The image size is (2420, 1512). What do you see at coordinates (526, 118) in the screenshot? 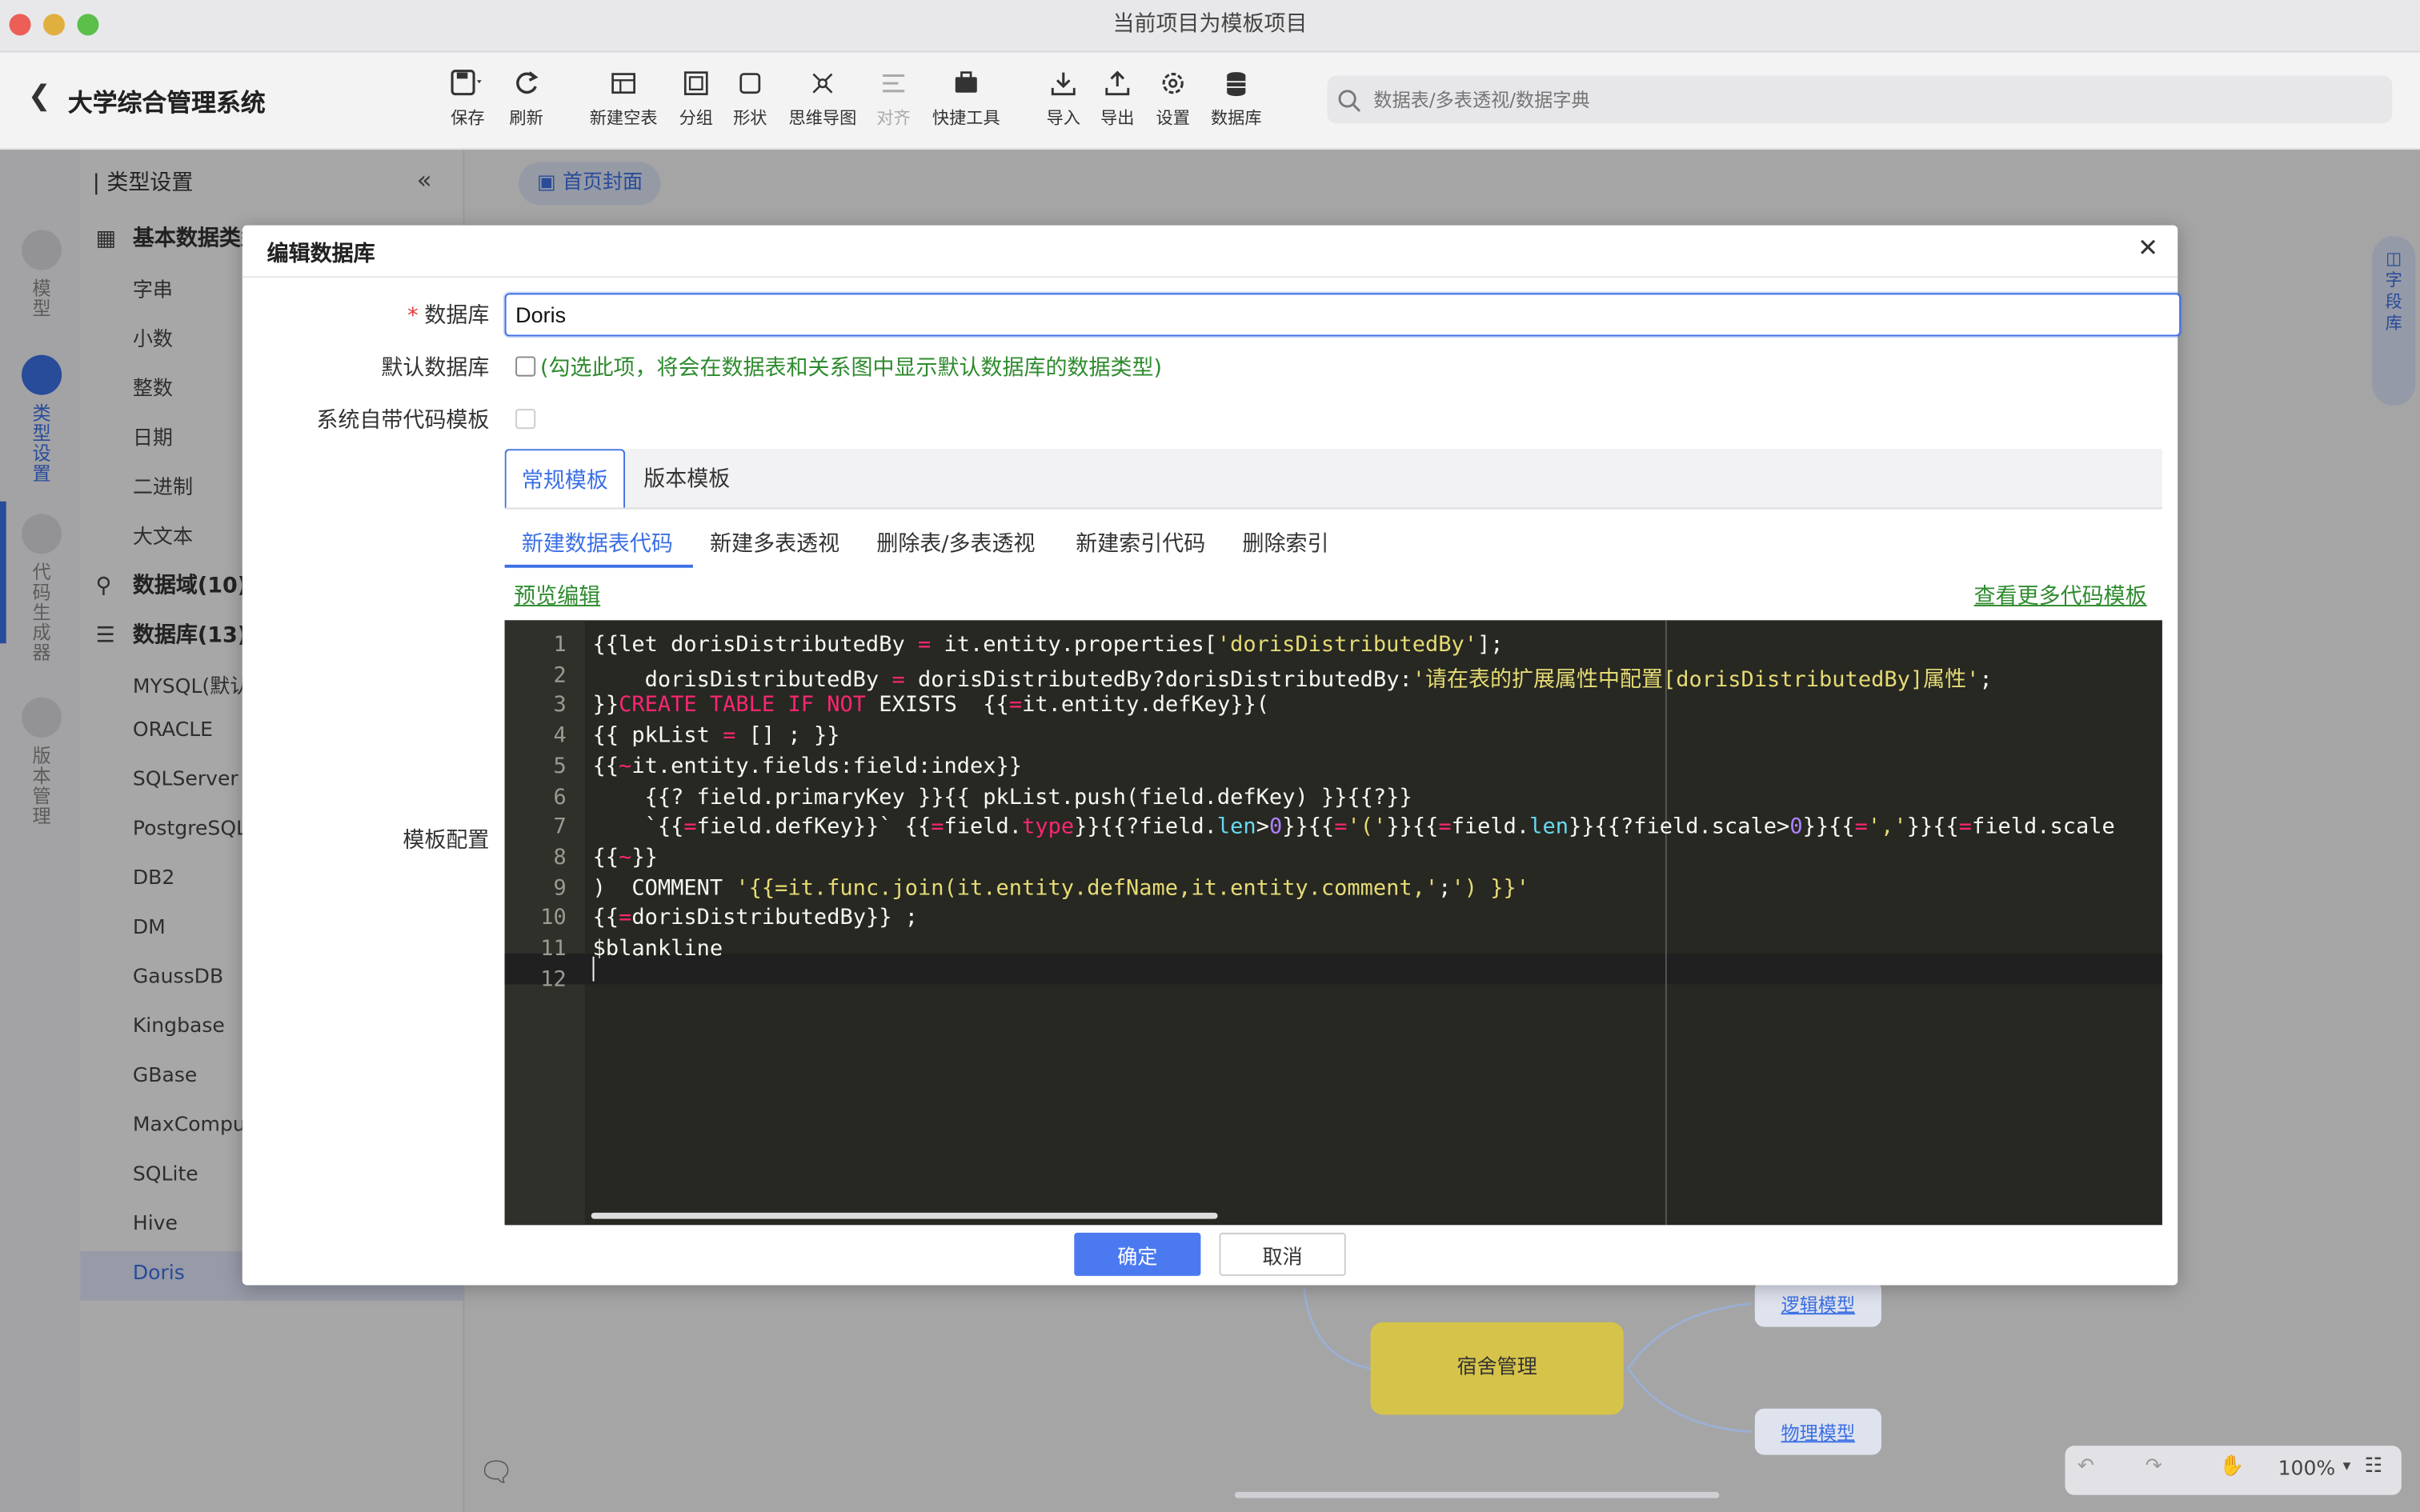
I see `refresh-label: 刷新` at bounding box center [526, 118].